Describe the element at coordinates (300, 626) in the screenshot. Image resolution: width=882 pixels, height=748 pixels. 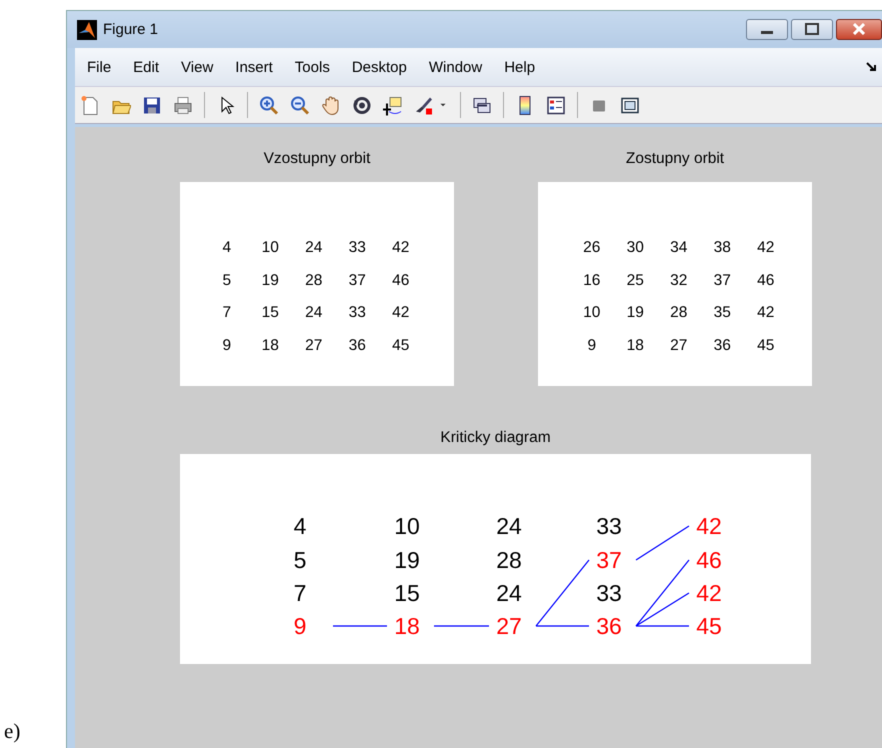
I see `diagram-value: 9` at that location.